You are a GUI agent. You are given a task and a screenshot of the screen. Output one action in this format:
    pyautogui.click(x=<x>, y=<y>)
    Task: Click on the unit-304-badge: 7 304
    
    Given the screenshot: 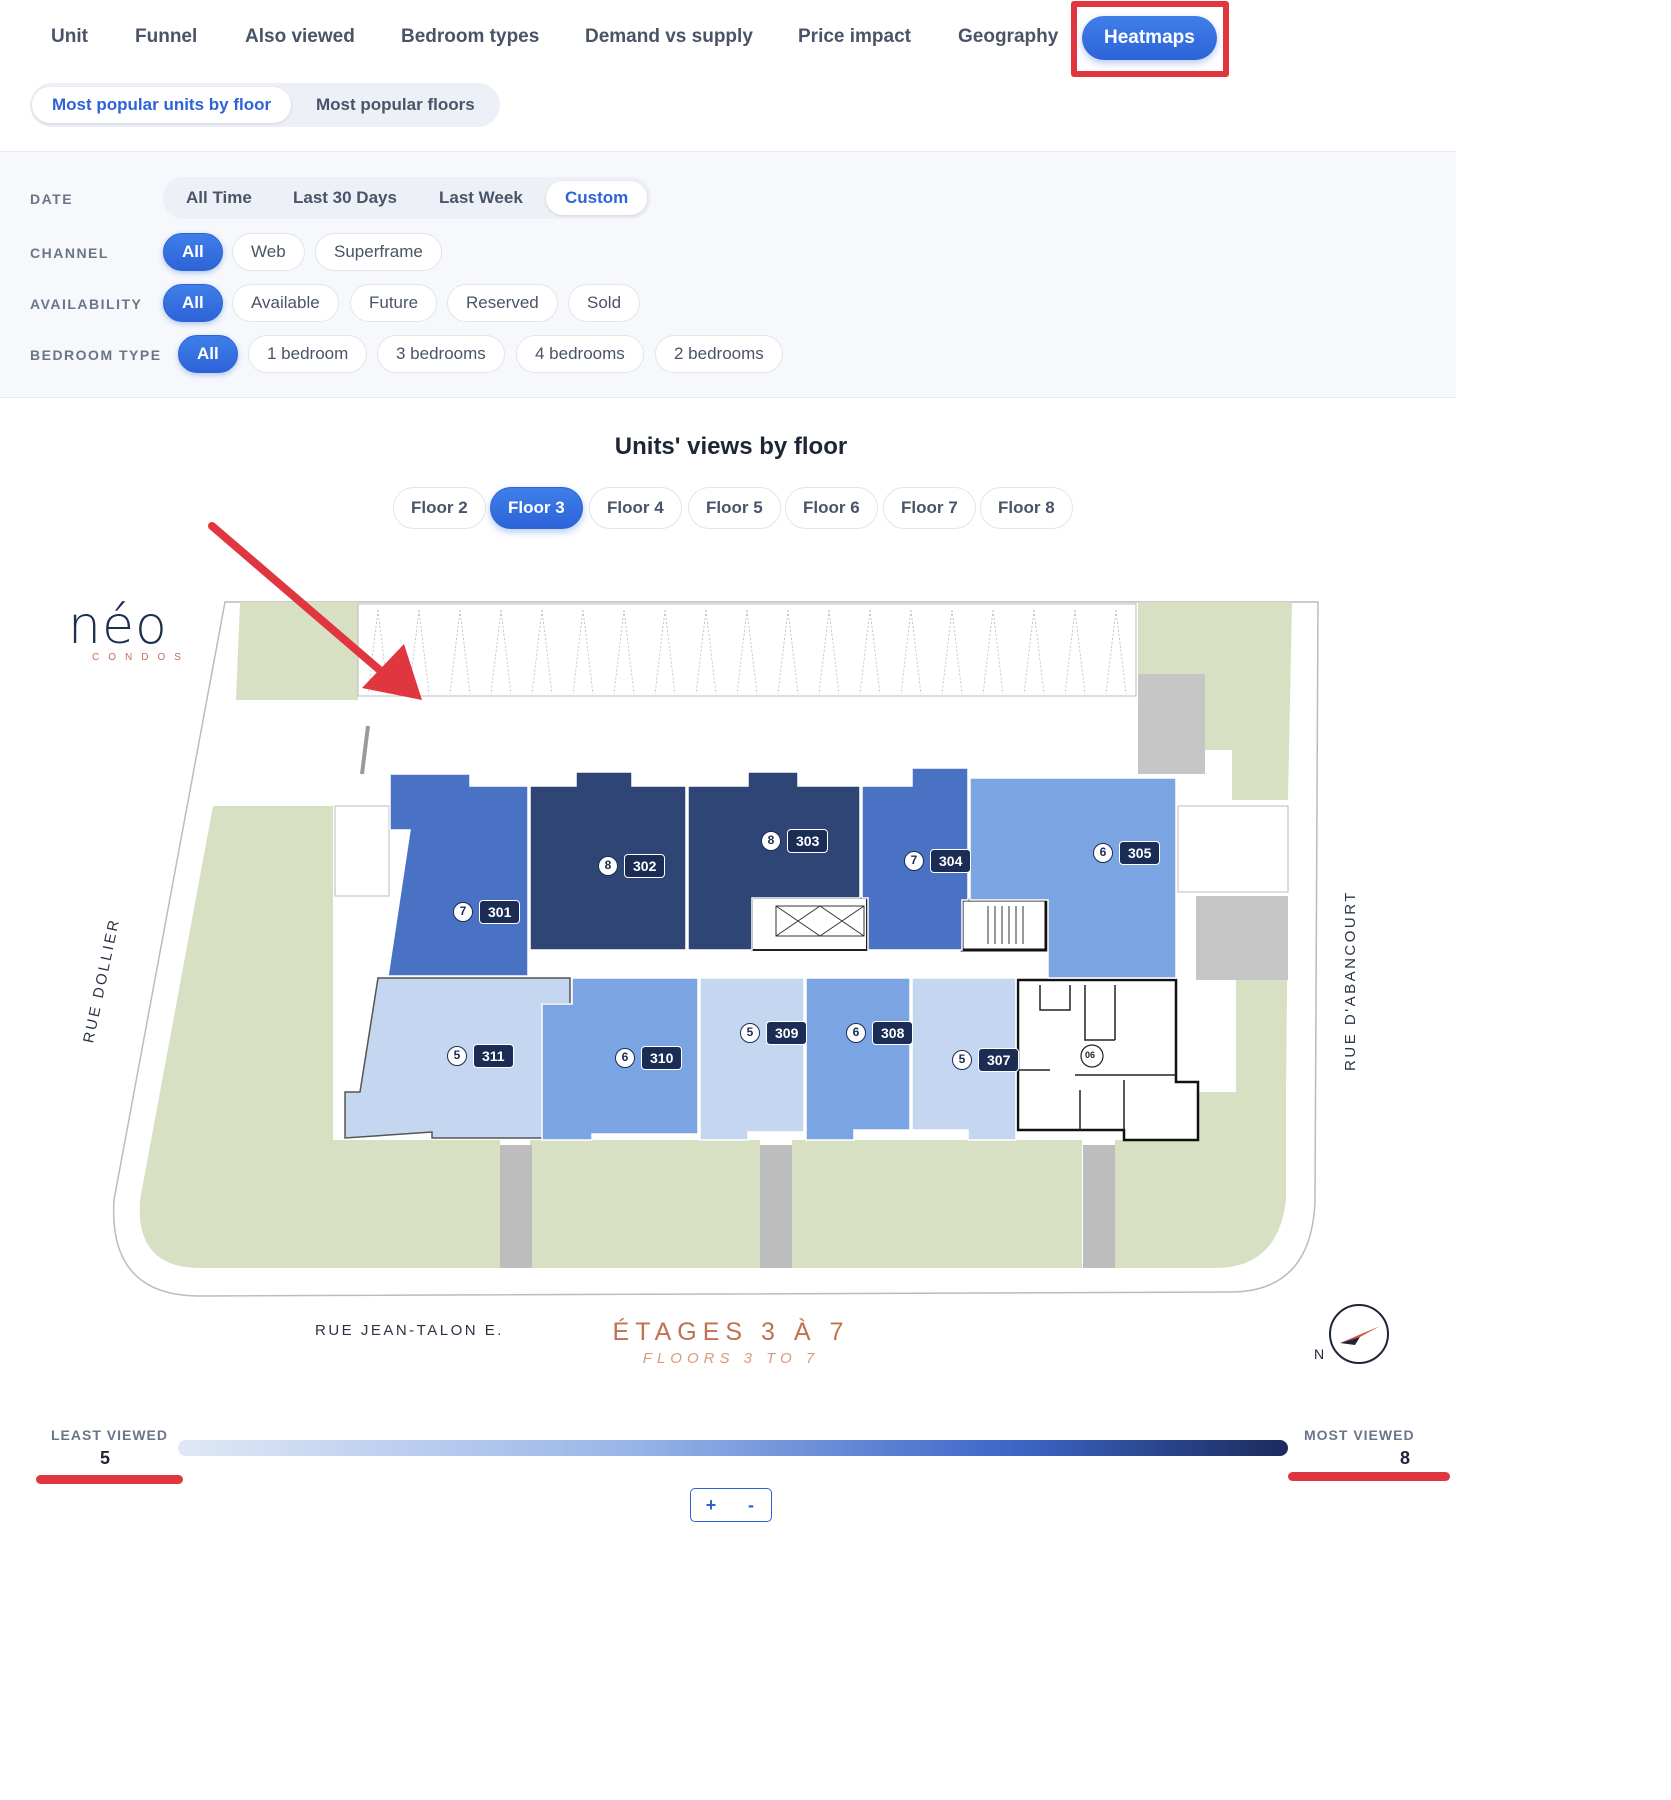 What is the action you would take?
    pyautogui.click(x=938, y=861)
    